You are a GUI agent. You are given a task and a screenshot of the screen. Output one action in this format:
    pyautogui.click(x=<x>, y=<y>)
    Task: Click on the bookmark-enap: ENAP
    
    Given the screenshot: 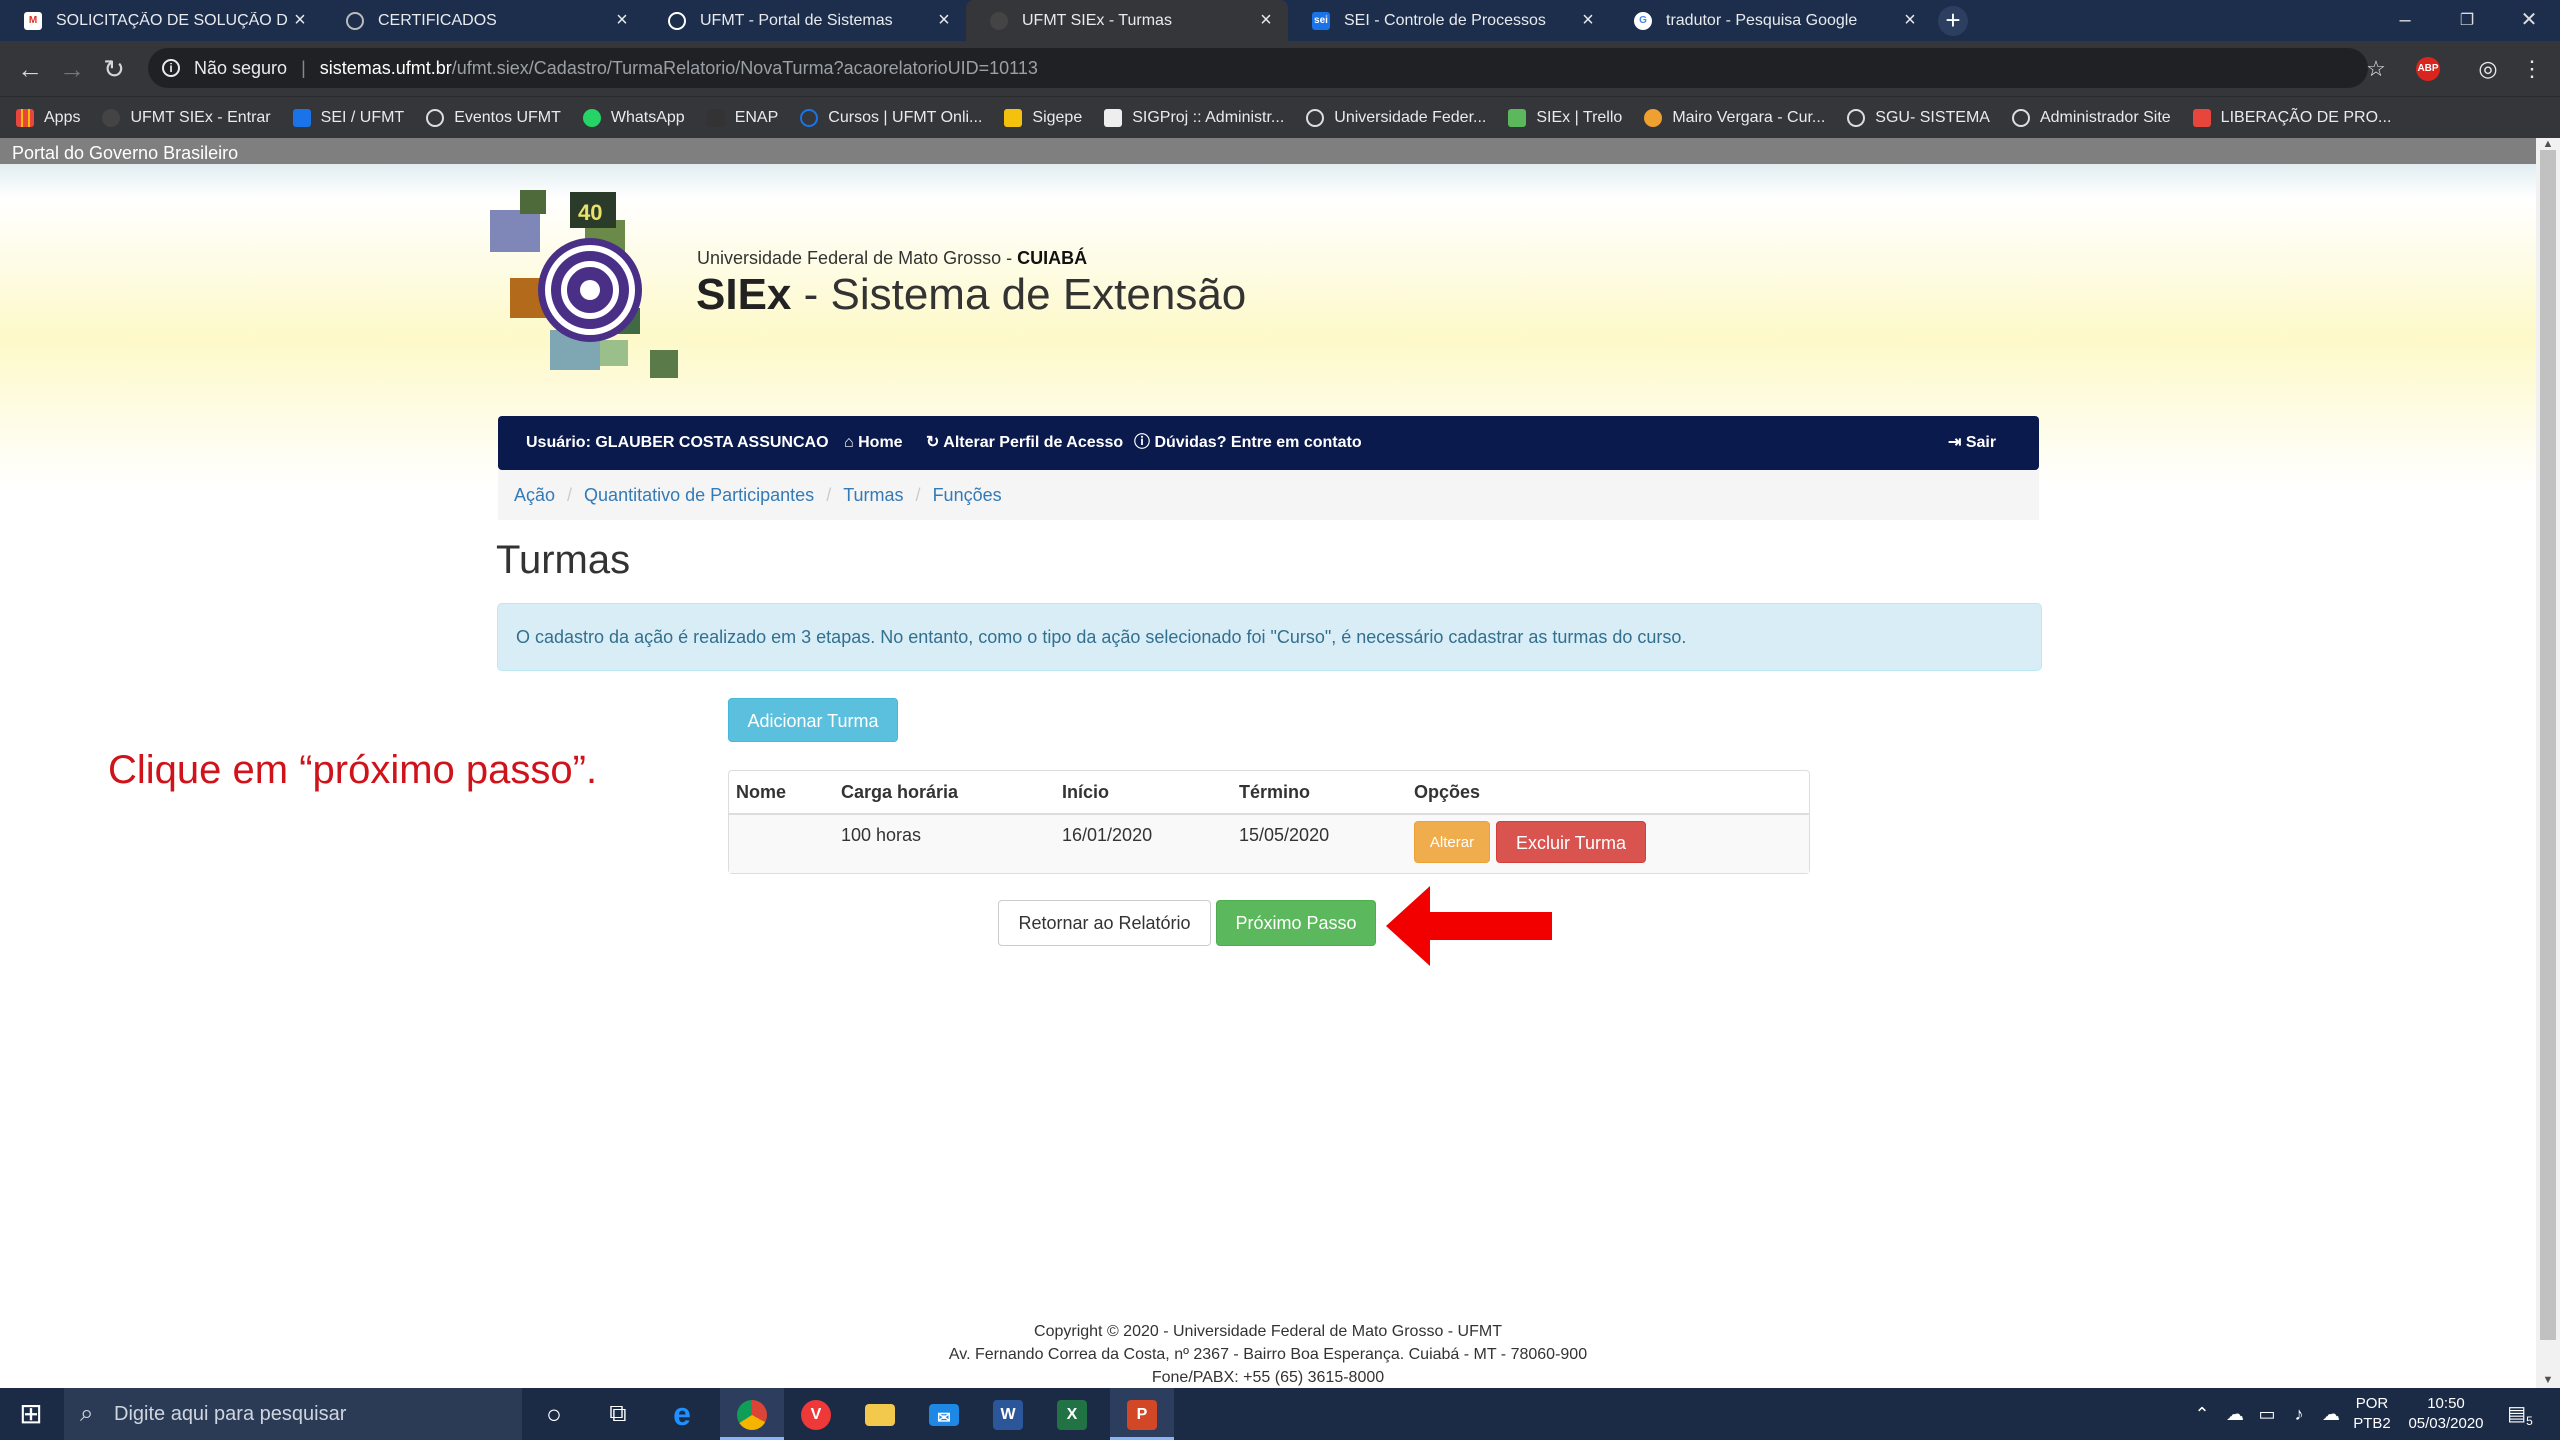 What is the action you would take?
    pyautogui.click(x=742, y=117)
    